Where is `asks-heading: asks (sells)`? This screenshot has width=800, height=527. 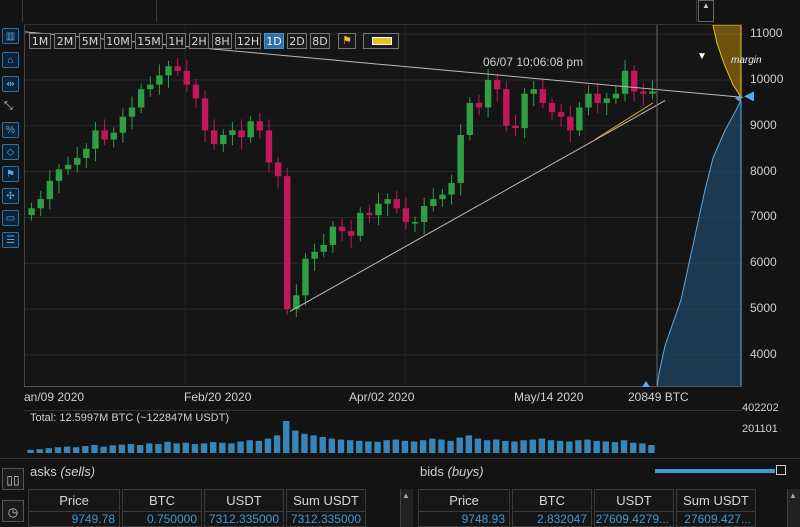
asks-heading: asks (sells) is located at coordinates (63, 471).